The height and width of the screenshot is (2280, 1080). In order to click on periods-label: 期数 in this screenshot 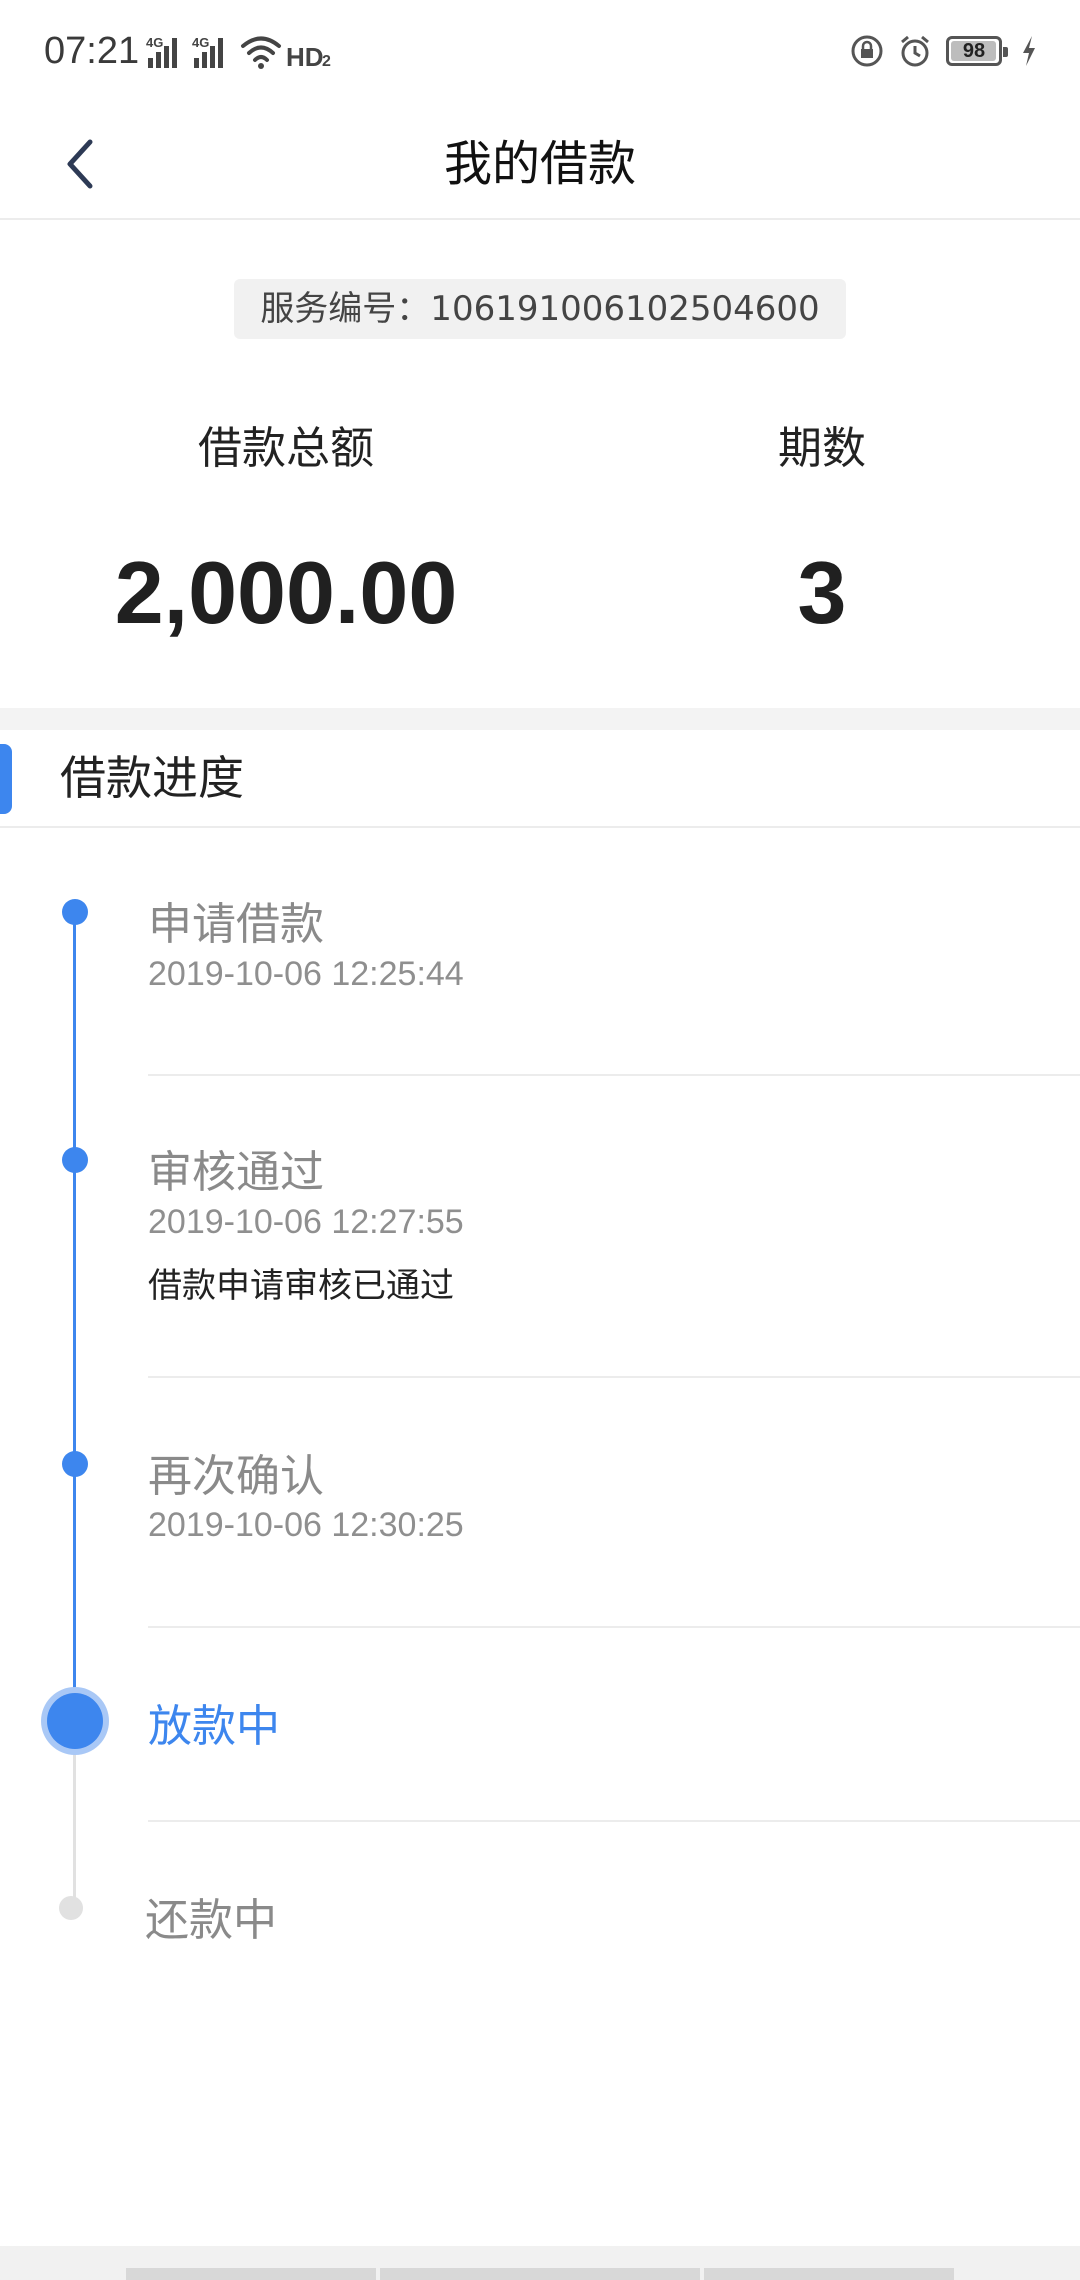, I will do `click(822, 448)`.